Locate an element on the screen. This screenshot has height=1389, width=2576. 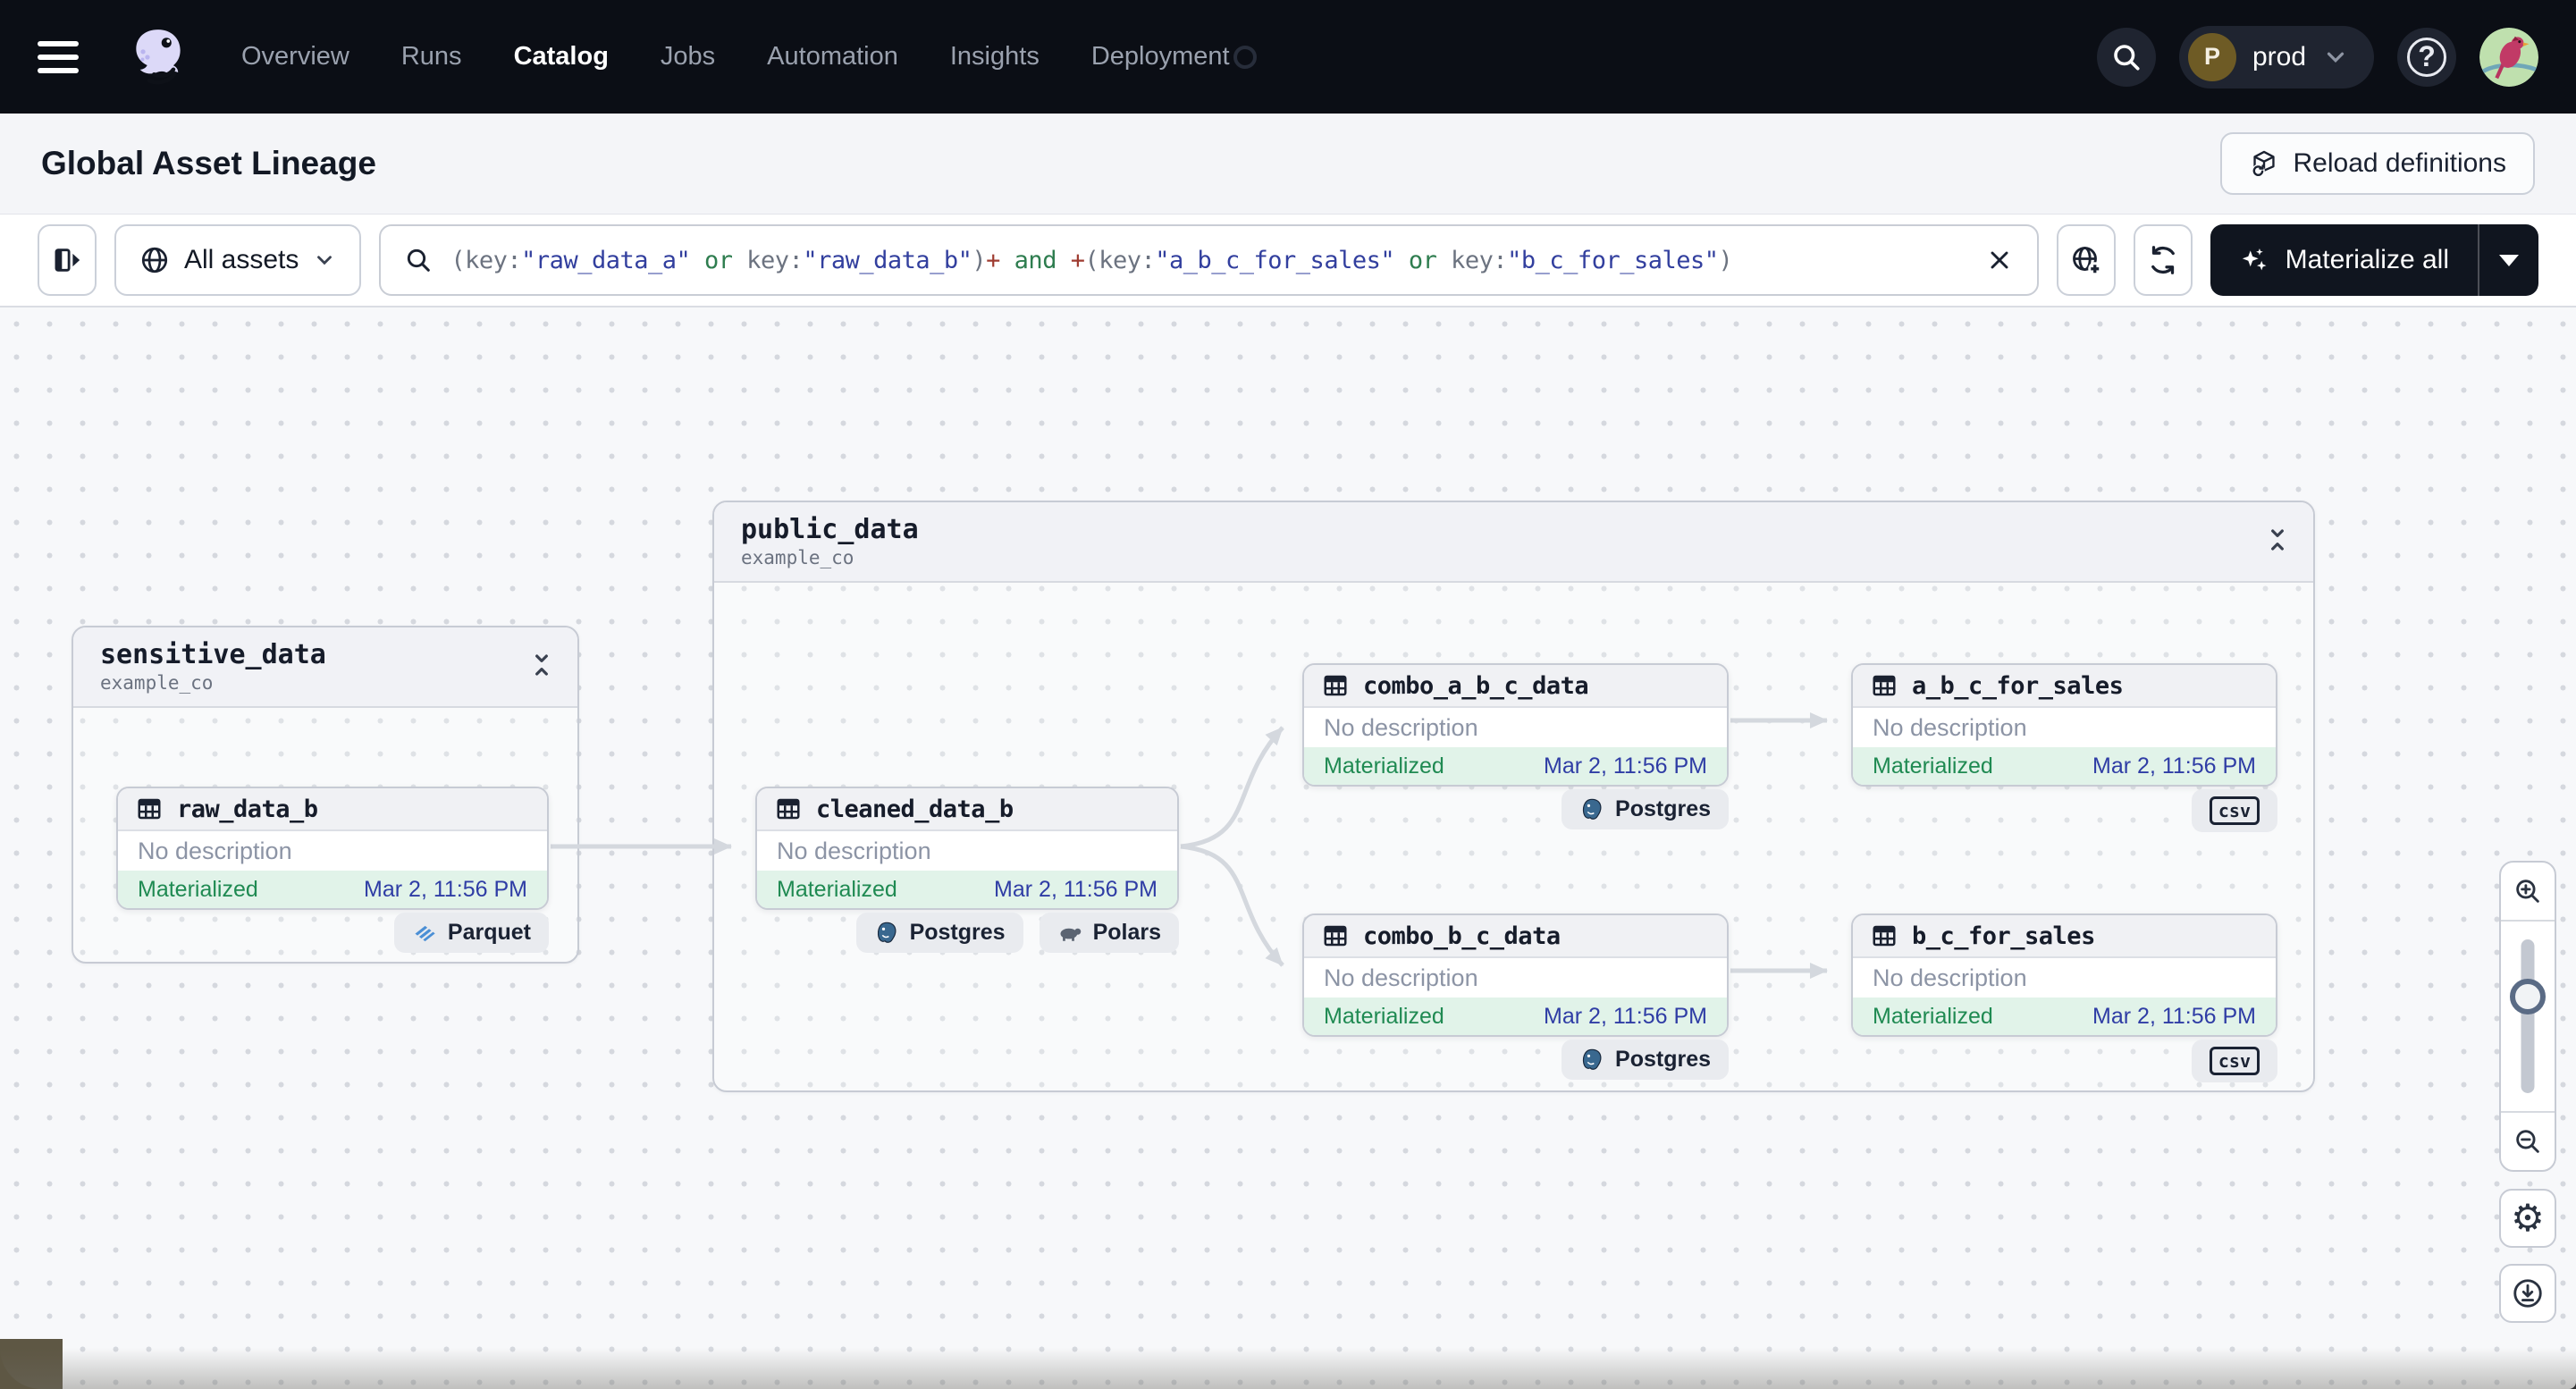
user-avatar is located at coordinates (2509, 57).